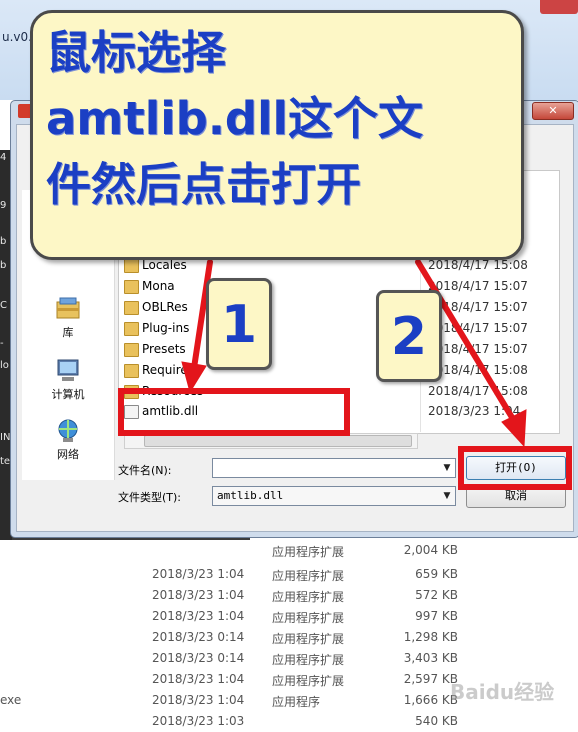 This screenshot has height=732, width=578. Describe the element at coordinates (234, 118) in the screenshot. I see `instruction-line: amtlib.dll这个文` at that location.